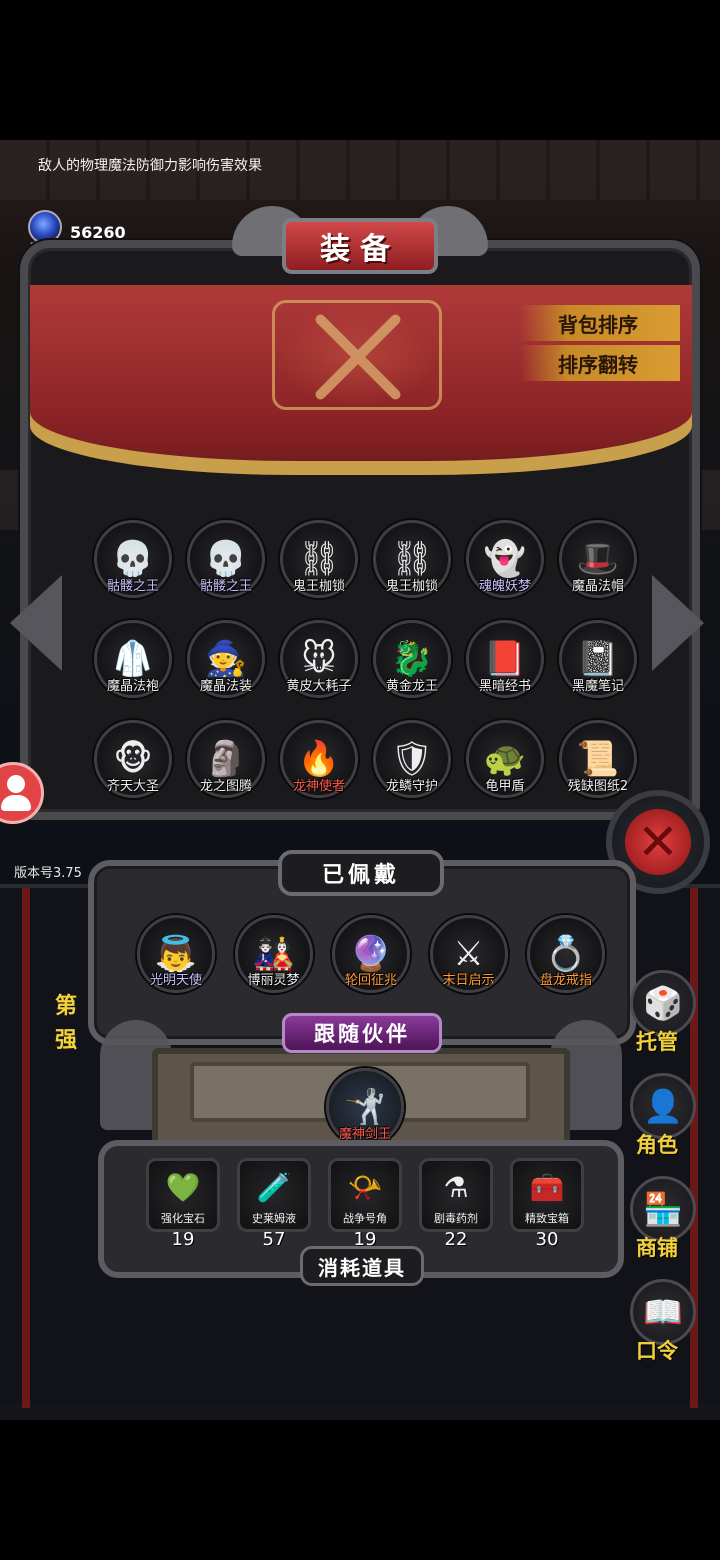  What do you see at coordinates (183, 1239) in the screenshot?
I see `consumable-count: 19` at bounding box center [183, 1239].